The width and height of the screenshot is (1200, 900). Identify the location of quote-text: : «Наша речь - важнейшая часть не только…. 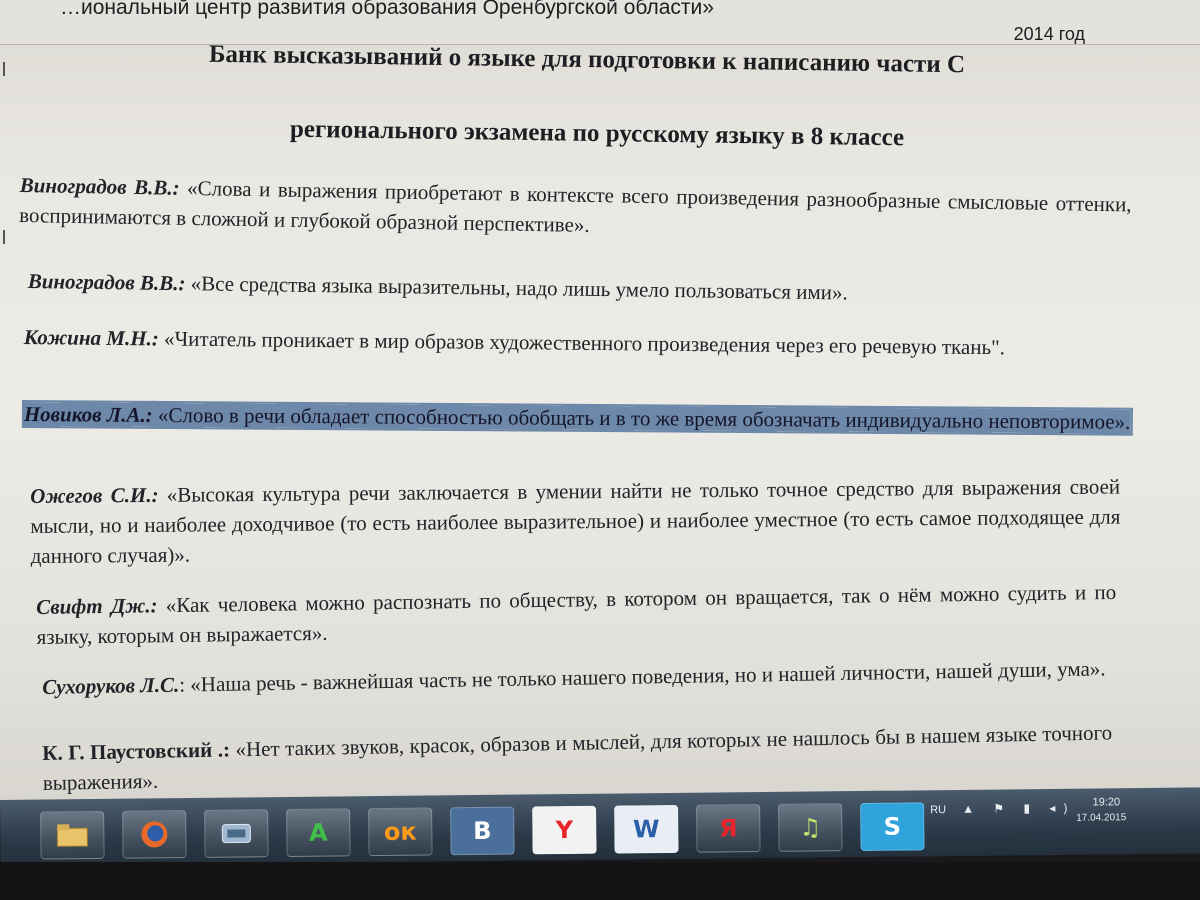
(642, 676).